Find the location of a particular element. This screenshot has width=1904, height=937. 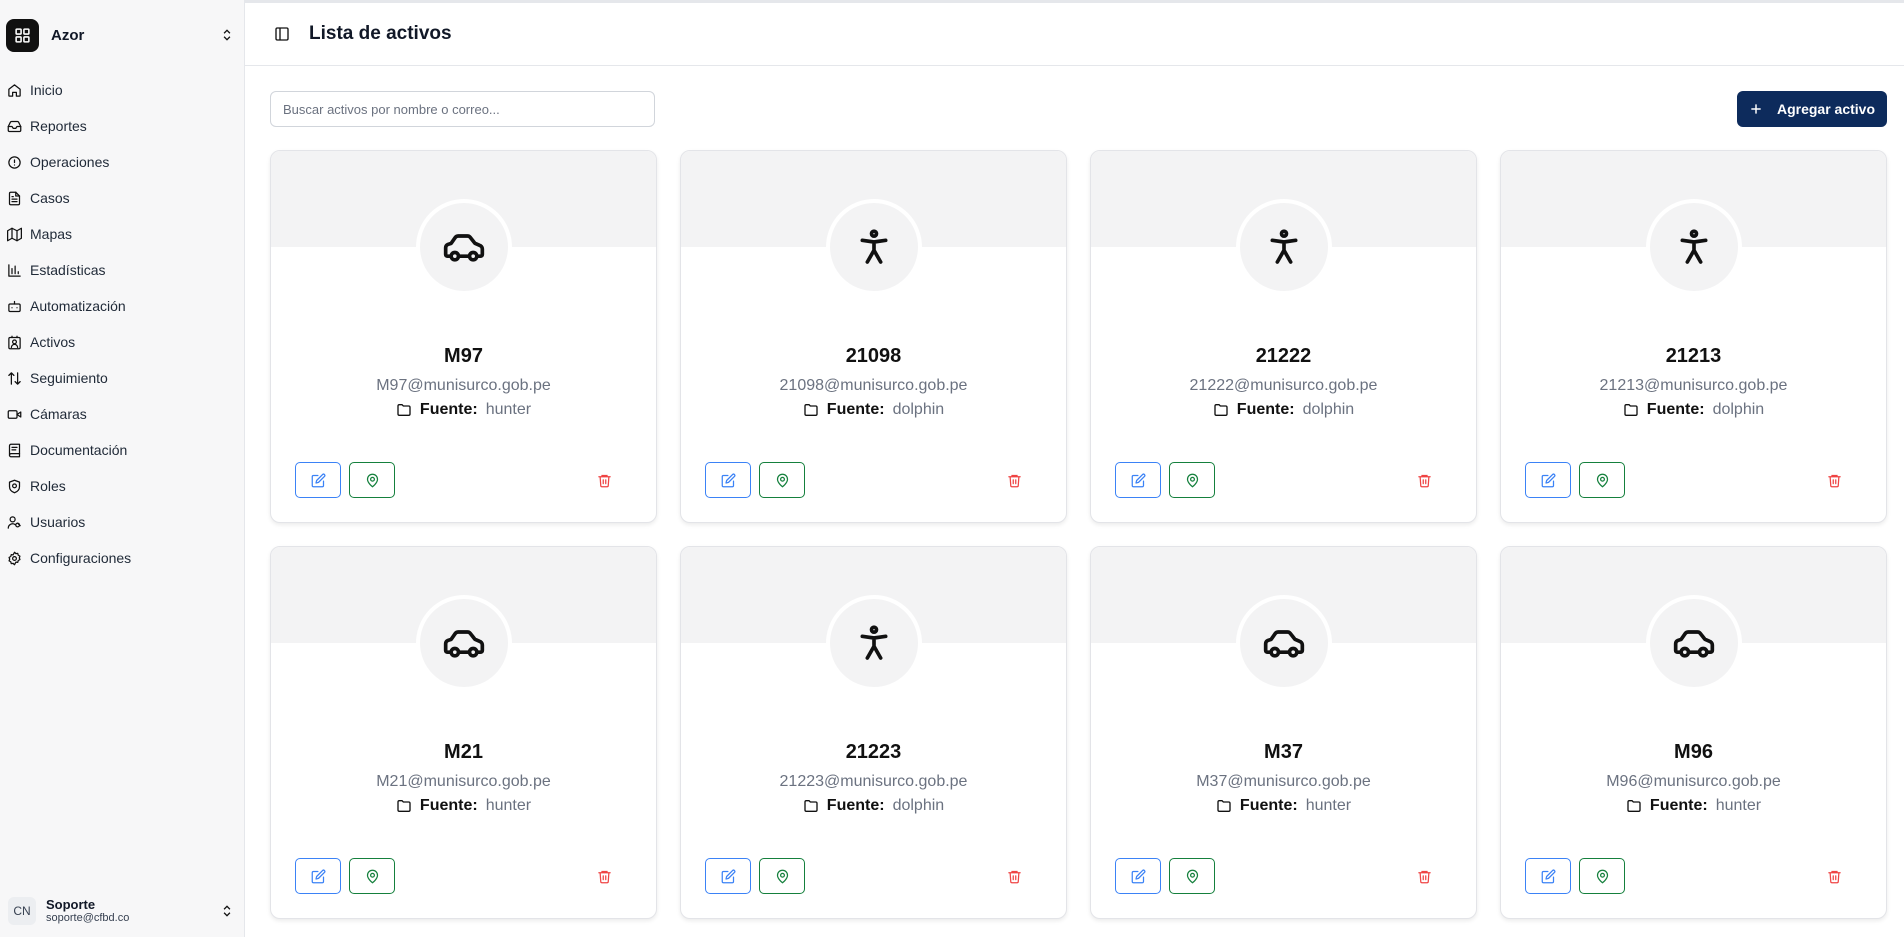

asset-email: M97@munisurco.gob.pe is located at coordinates (463, 385).